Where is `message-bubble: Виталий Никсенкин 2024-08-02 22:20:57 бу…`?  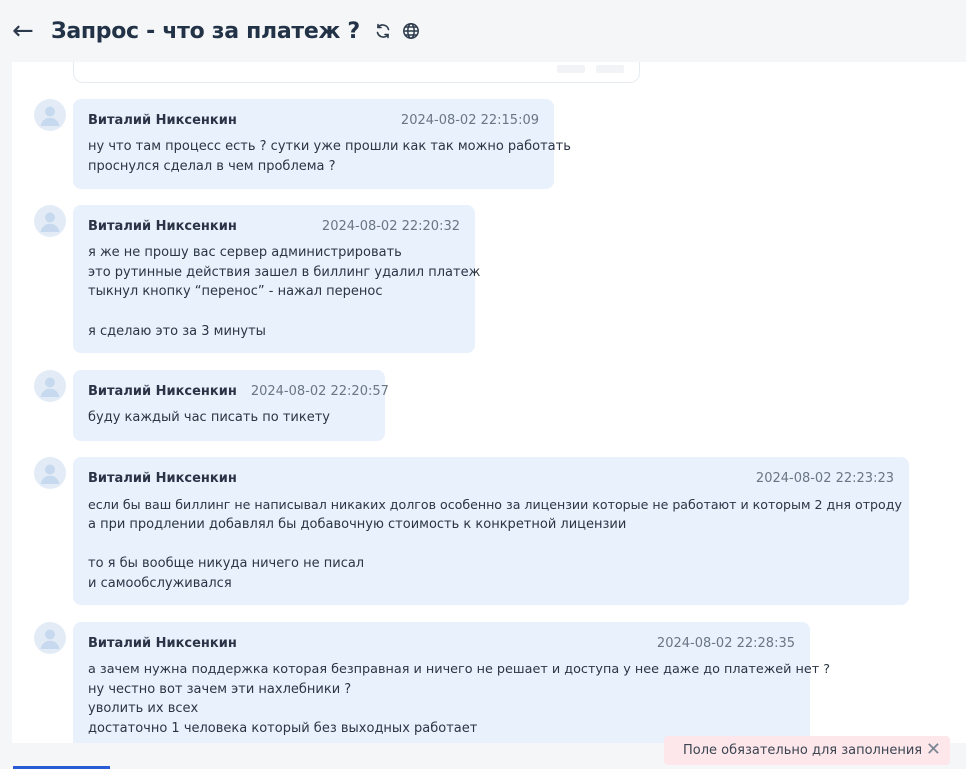
message-bubble: Виталий Никсенкин 2024-08-02 22:20:57 бу… is located at coordinates (231, 405).